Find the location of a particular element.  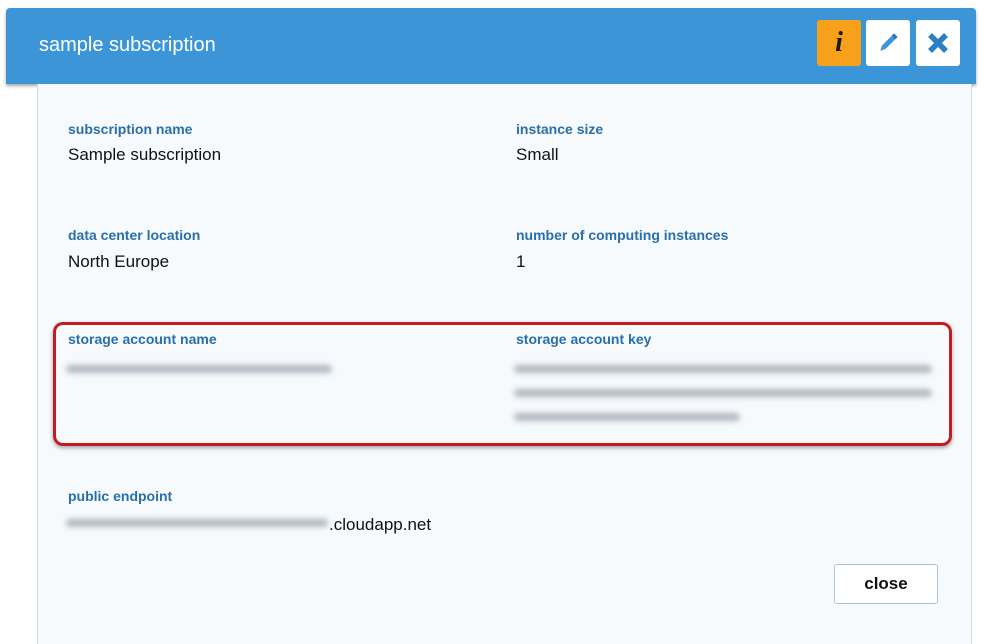

close-button: close is located at coordinates (886, 584).